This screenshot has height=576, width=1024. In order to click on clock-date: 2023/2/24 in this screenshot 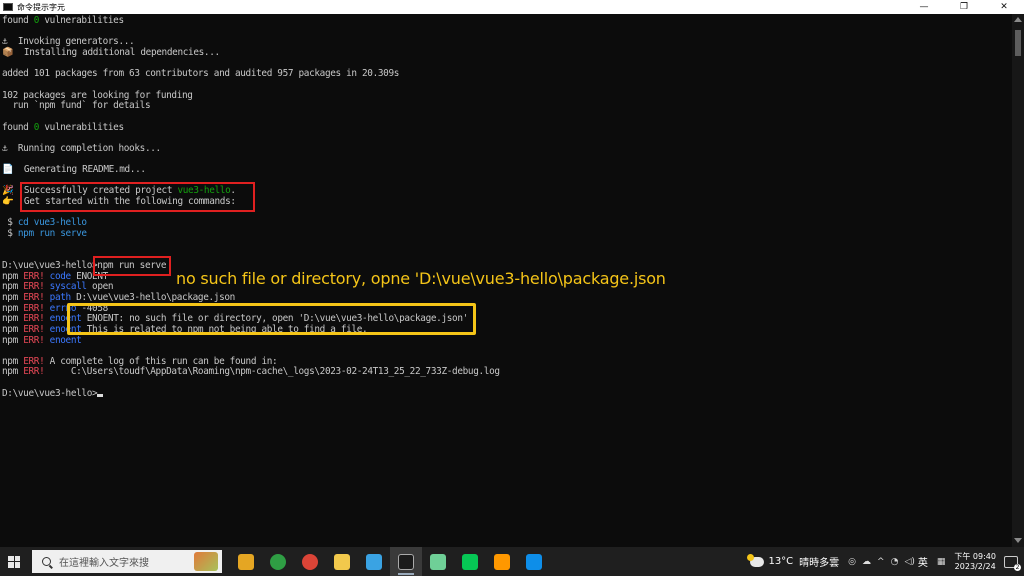, I will do `click(975, 566)`.